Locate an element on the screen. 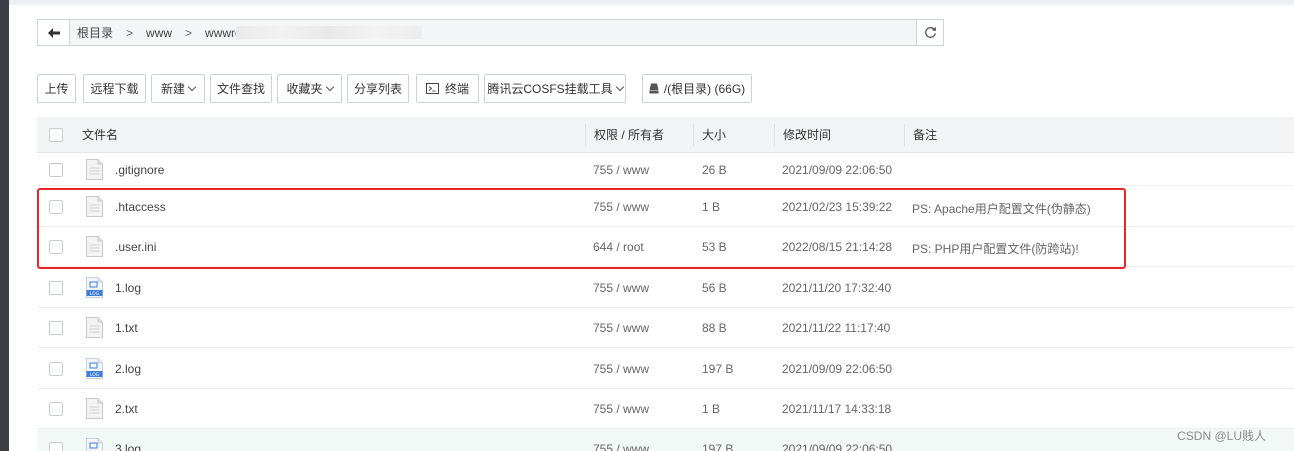 The height and width of the screenshot is (451, 1294). file-search-button: 文件查找 is located at coordinates (241, 88).